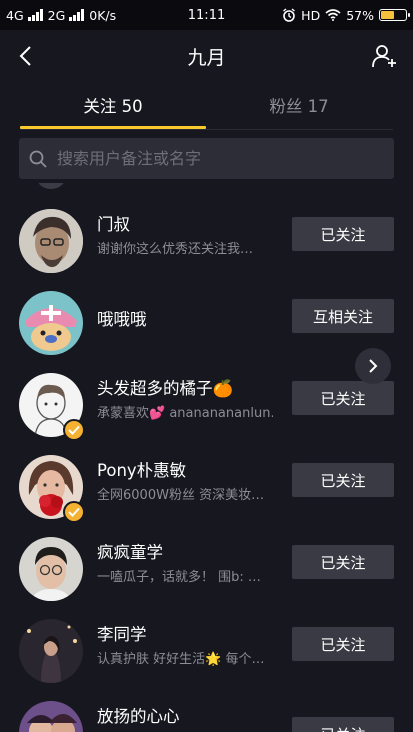 The height and width of the screenshot is (732, 413). I want to click on list-item: 疯疯童学 一嗑瓜子，话就多！ 围b: … 已关注, so click(206, 562).